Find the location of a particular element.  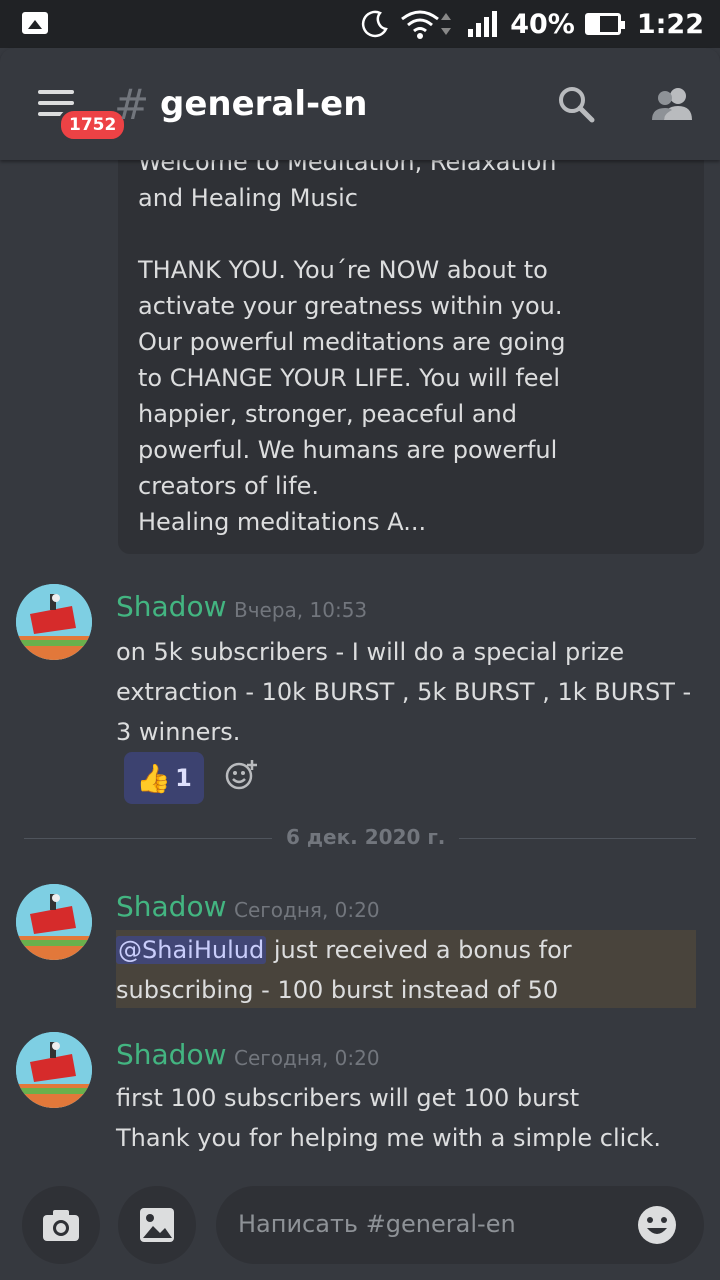

members-icon is located at coordinates (673, 104).